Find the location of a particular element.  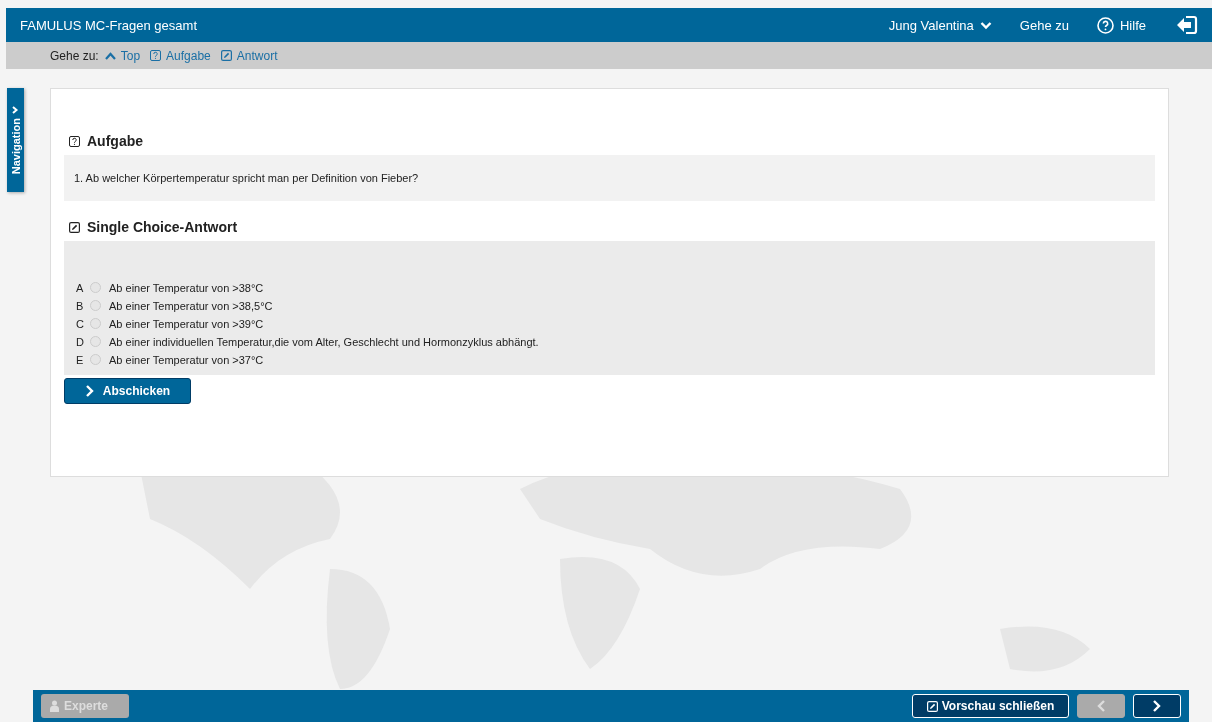

person-icon is located at coordinates (54, 706).